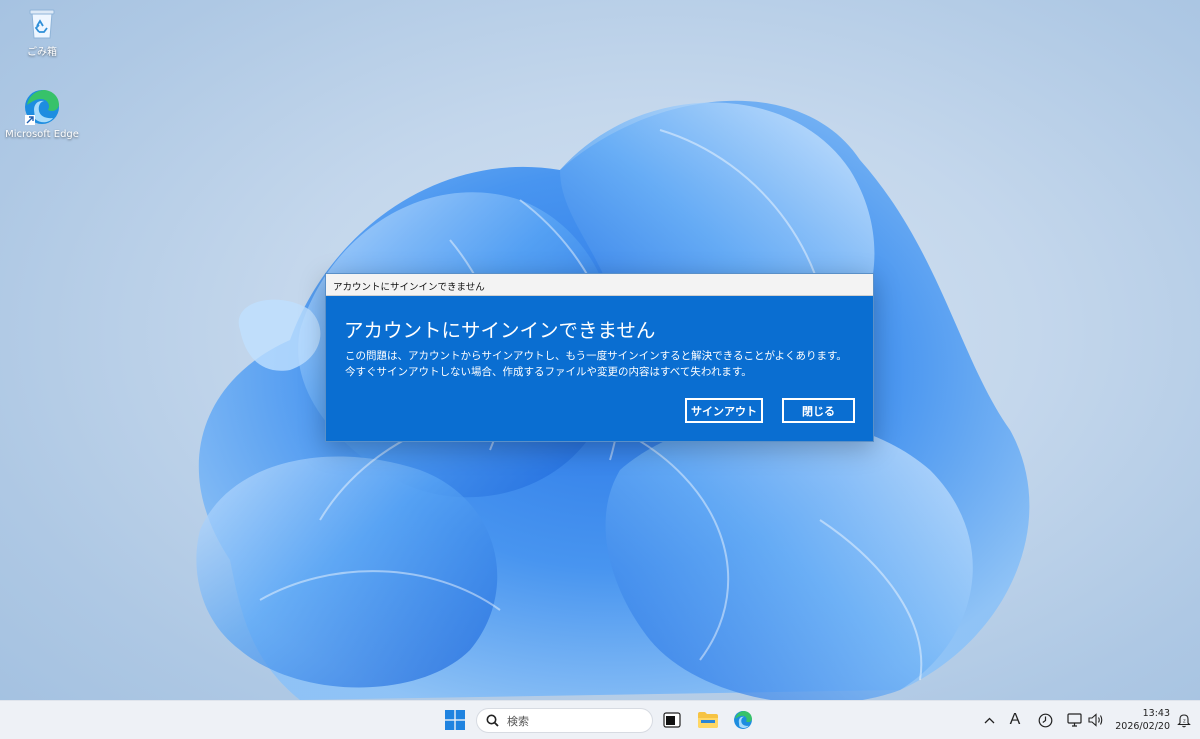  I want to click on windows-start-icon, so click(455, 720).